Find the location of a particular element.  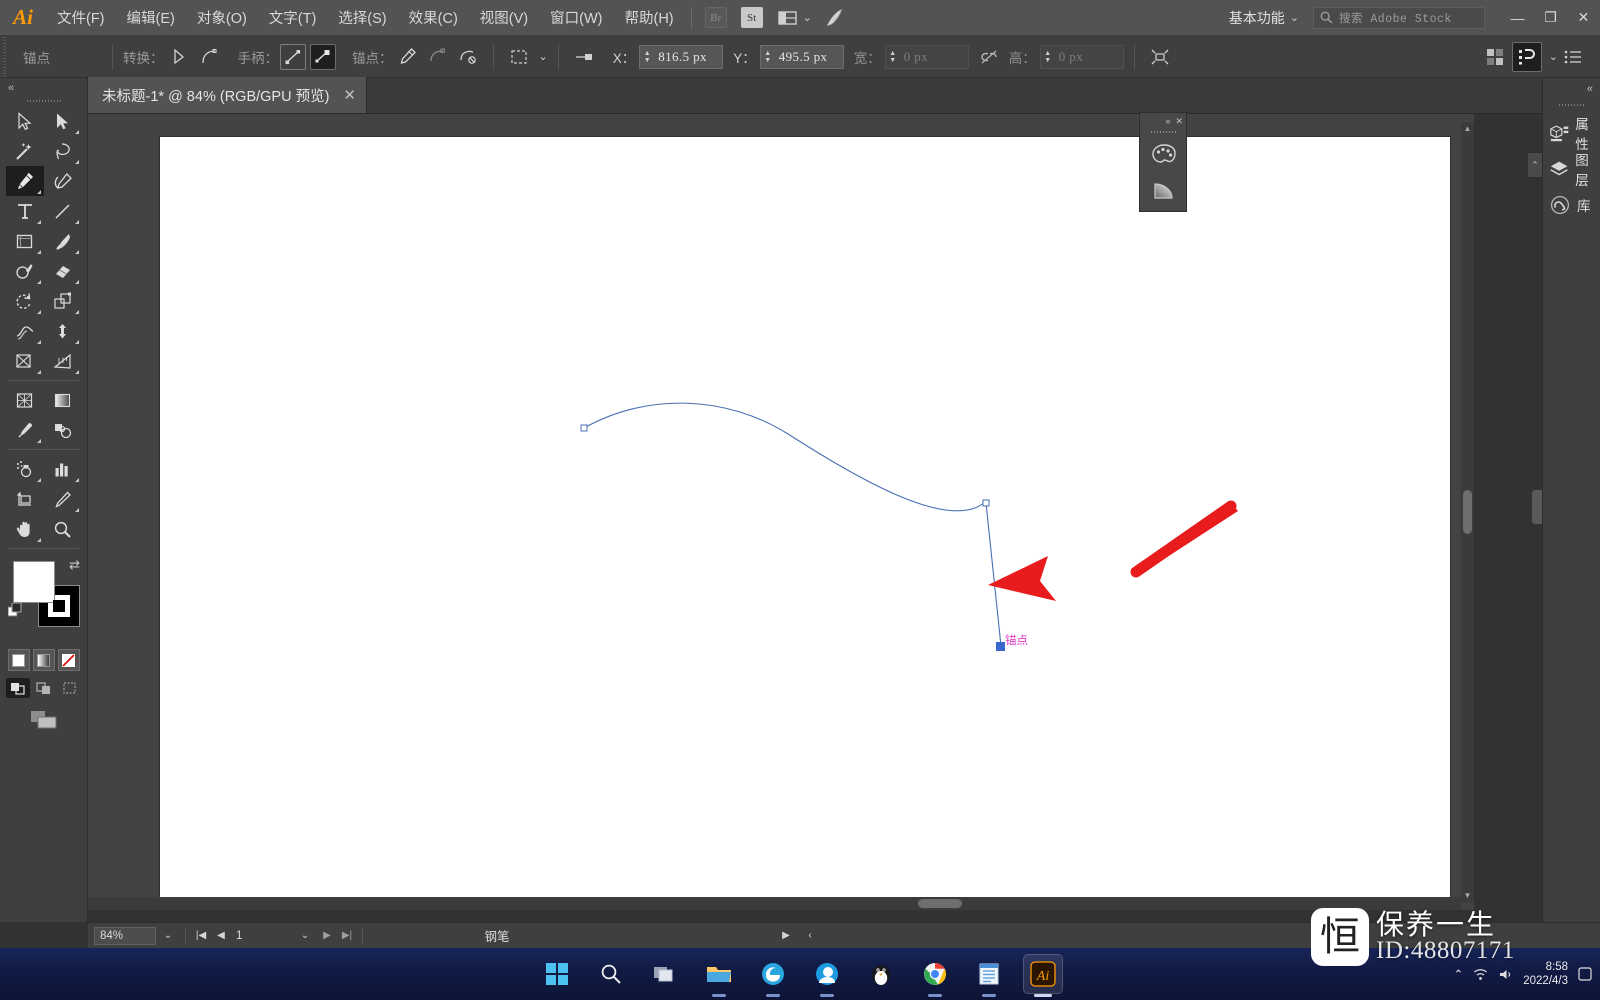

convert-to-corner-icon is located at coordinates (179, 57).